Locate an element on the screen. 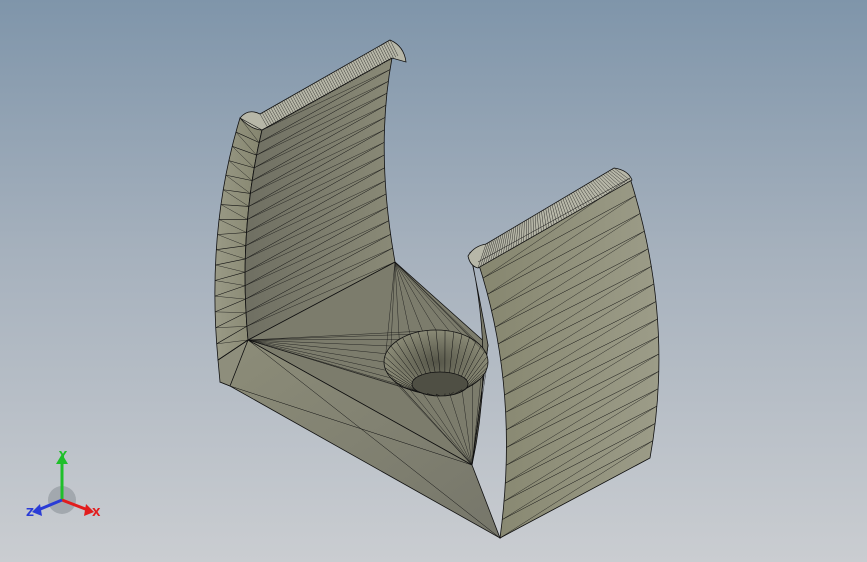 Image resolution: width=867 pixels, height=562 pixels. z-axis-label: Z is located at coordinates (30, 512).